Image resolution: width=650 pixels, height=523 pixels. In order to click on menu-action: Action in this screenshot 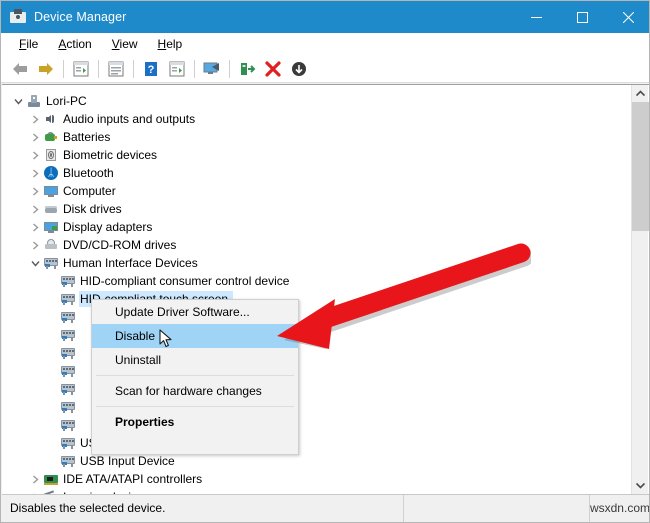, I will do `click(74, 44)`.